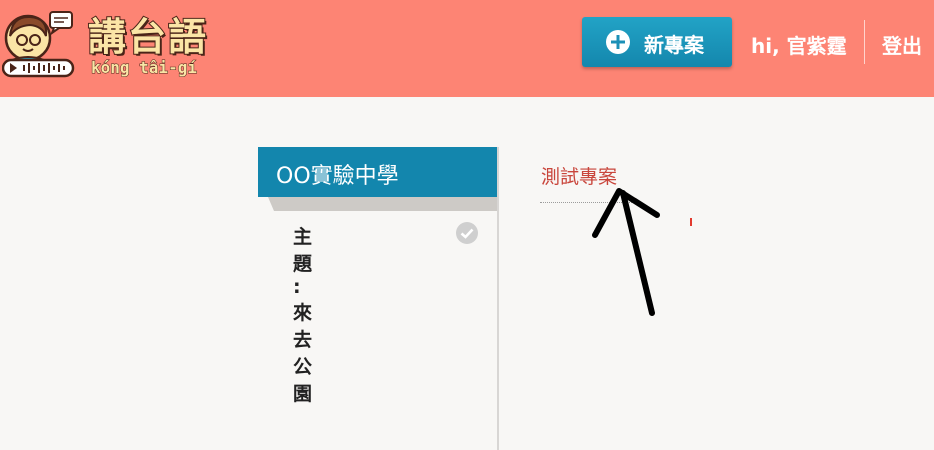 This screenshot has width=934, height=450. What do you see at coordinates (382, 204) in the screenshot?
I see `ribbon-fold` at bounding box center [382, 204].